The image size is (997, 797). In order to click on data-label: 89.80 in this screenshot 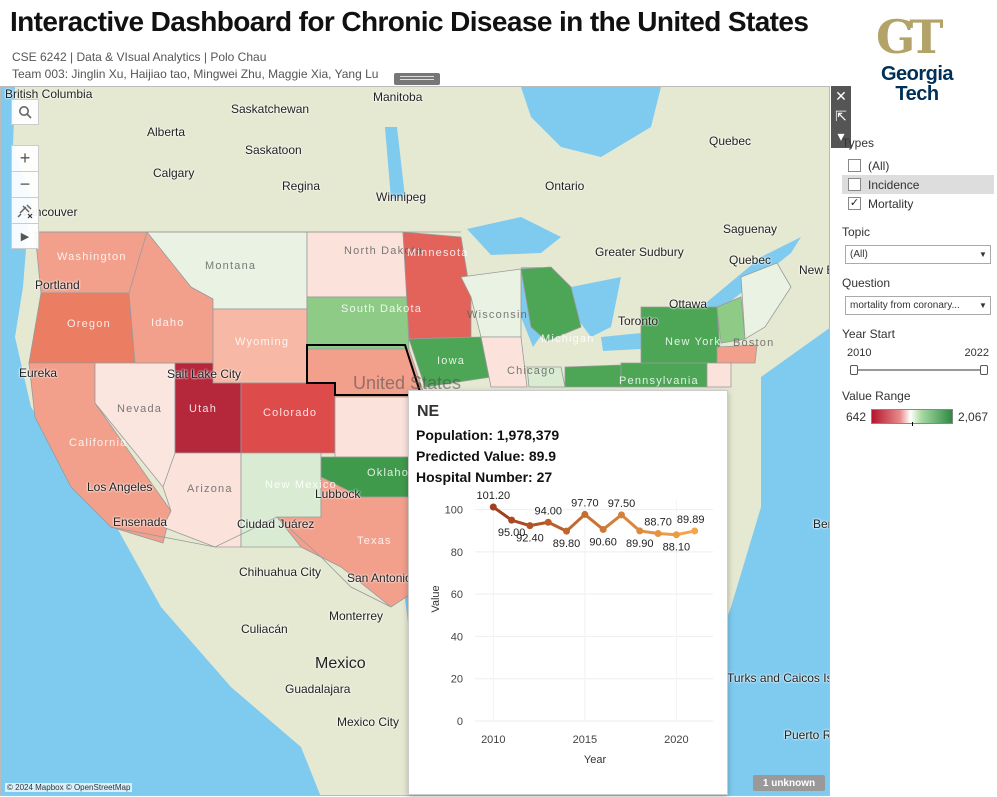, I will do `click(567, 544)`.